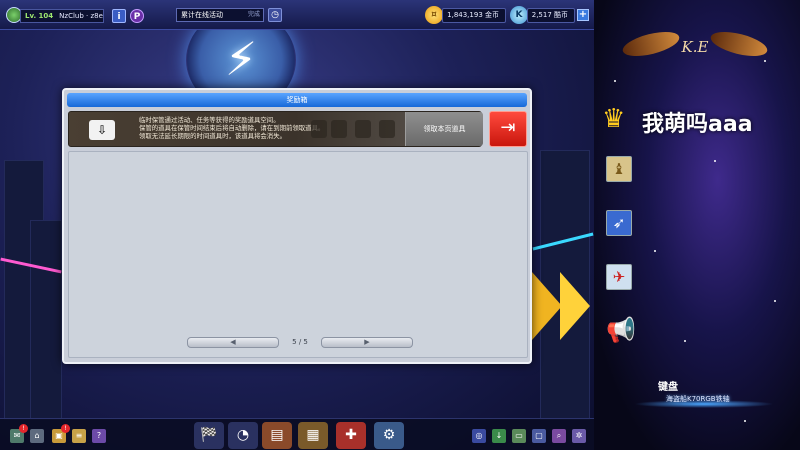 Image resolution: width=800 pixels, height=450 pixels. Describe the element at coordinates (39, 16) in the screenshot. I see `player-level: Lv. 104` at that location.